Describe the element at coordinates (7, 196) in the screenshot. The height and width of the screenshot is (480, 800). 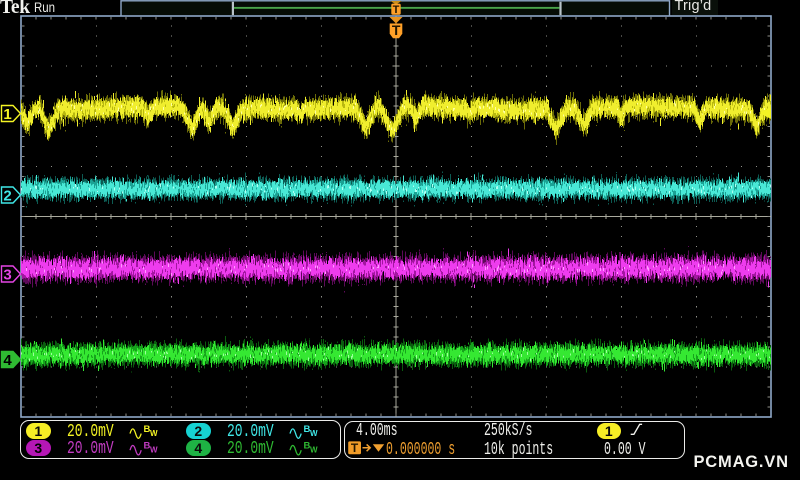
I see `svg-text: 2` at that location.